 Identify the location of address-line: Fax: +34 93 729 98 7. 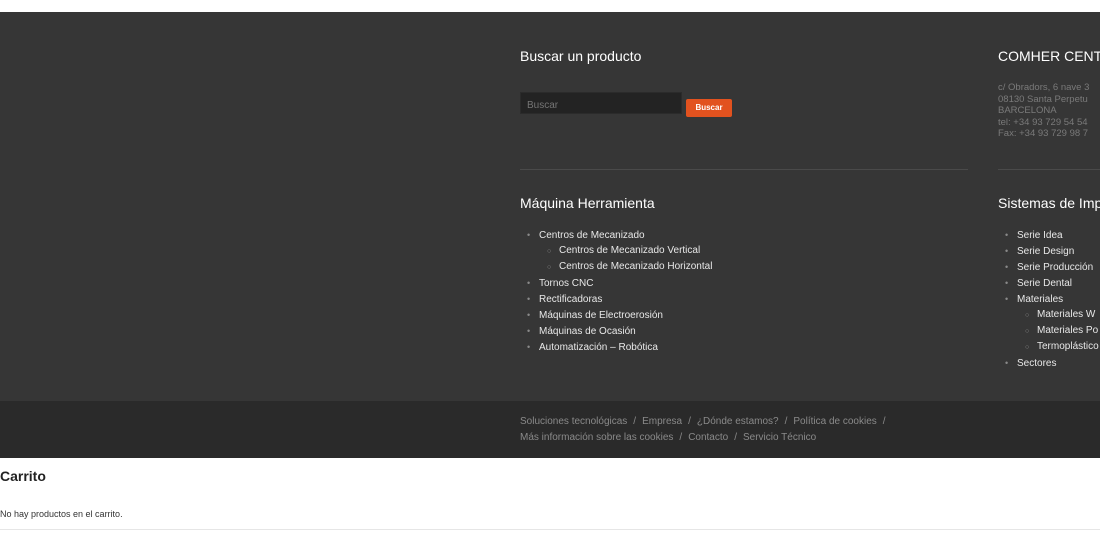
(1043, 133).